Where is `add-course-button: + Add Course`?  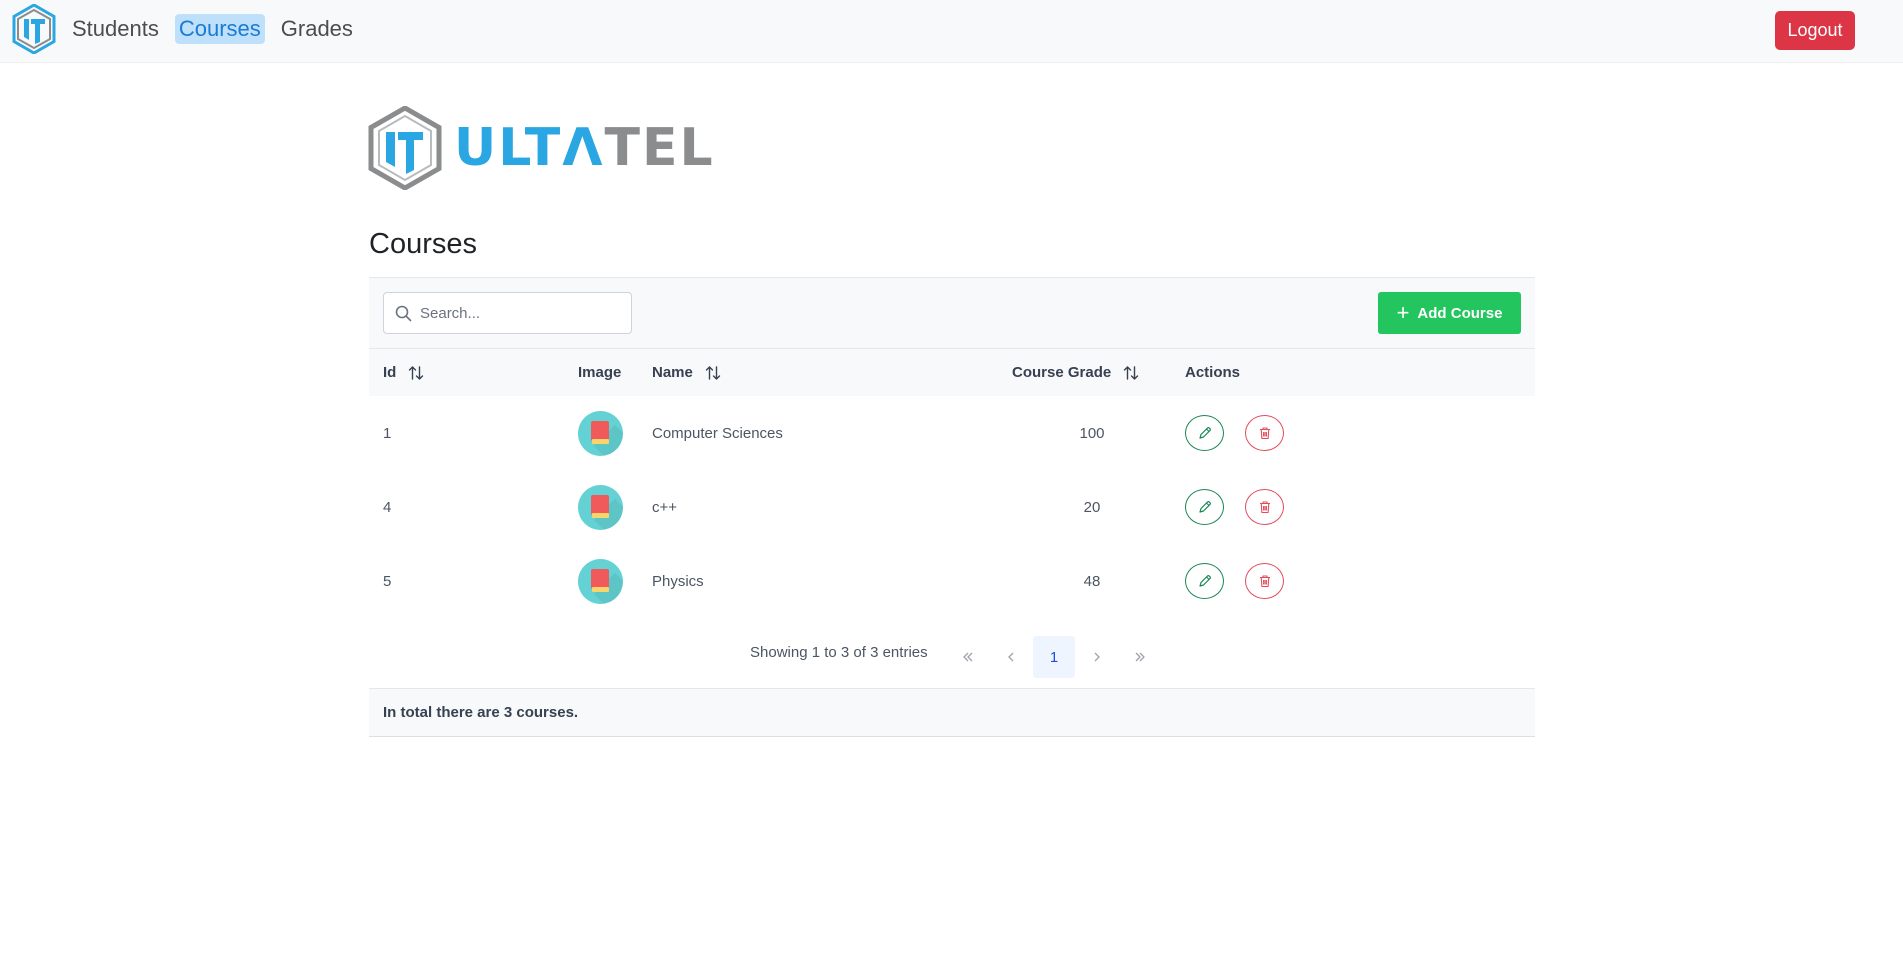
add-course-button: + Add Course is located at coordinates (1449, 313).